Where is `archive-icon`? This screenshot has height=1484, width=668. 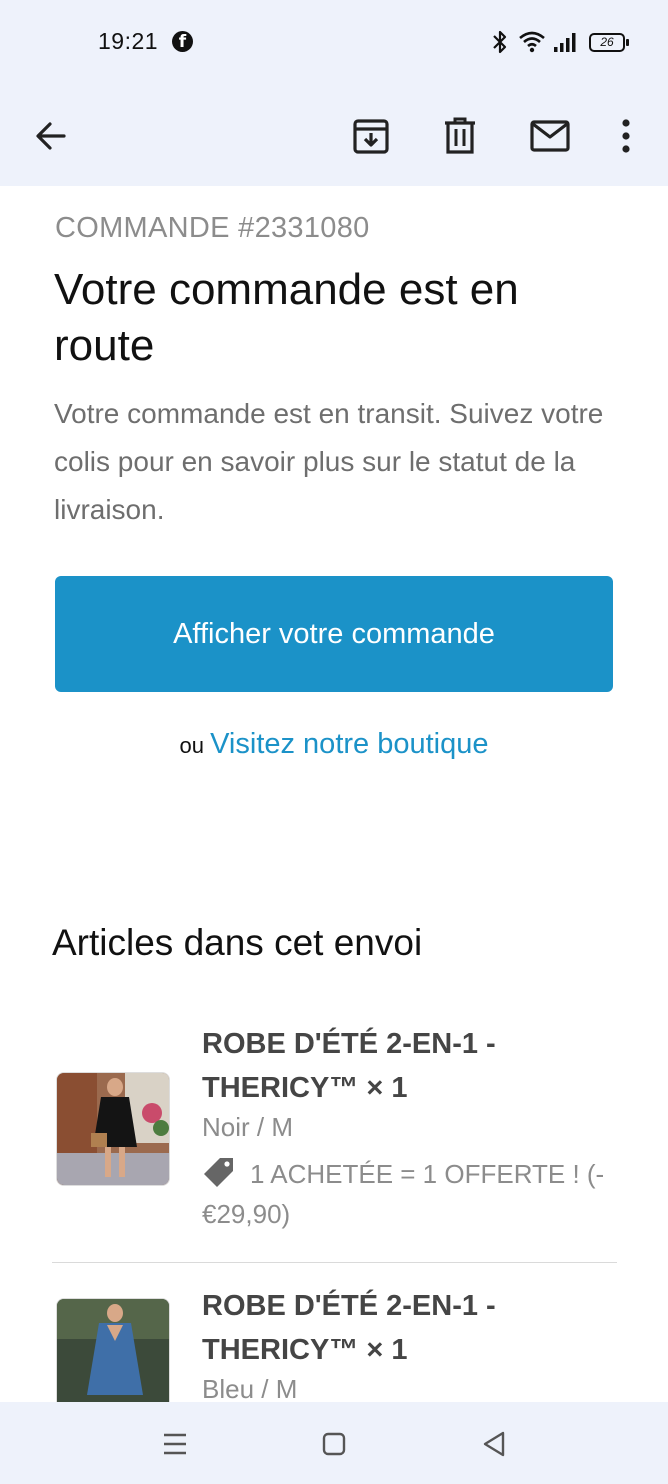 archive-icon is located at coordinates (371, 136).